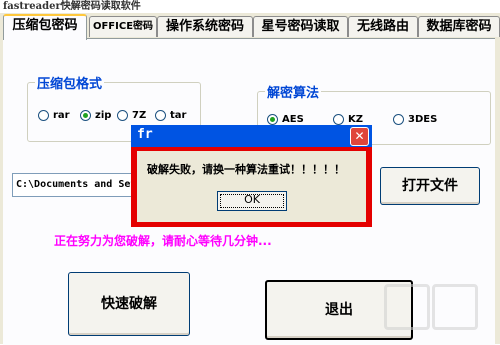 The height and width of the screenshot is (345, 500). What do you see at coordinates (293, 91) in the screenshot?
I see `decrypt-algorithm-label: 解密算法` at bounding box center [293, 91].